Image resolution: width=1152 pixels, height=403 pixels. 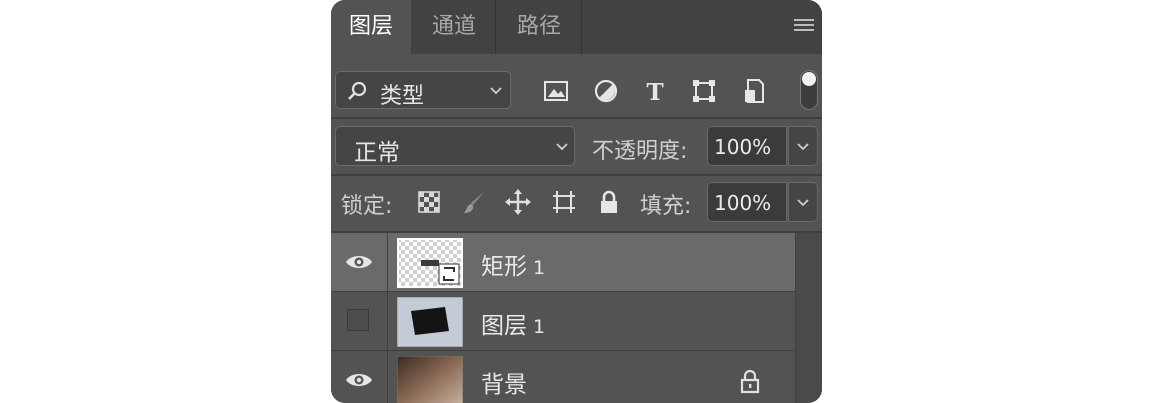 I want to click on svg-text: T, so click(x=654, y=92).